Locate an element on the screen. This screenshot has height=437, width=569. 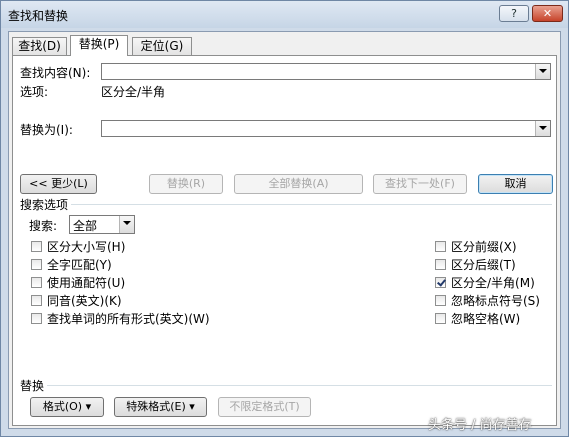
search-direction-label: 搜索: is located at coordinates (43, 226).